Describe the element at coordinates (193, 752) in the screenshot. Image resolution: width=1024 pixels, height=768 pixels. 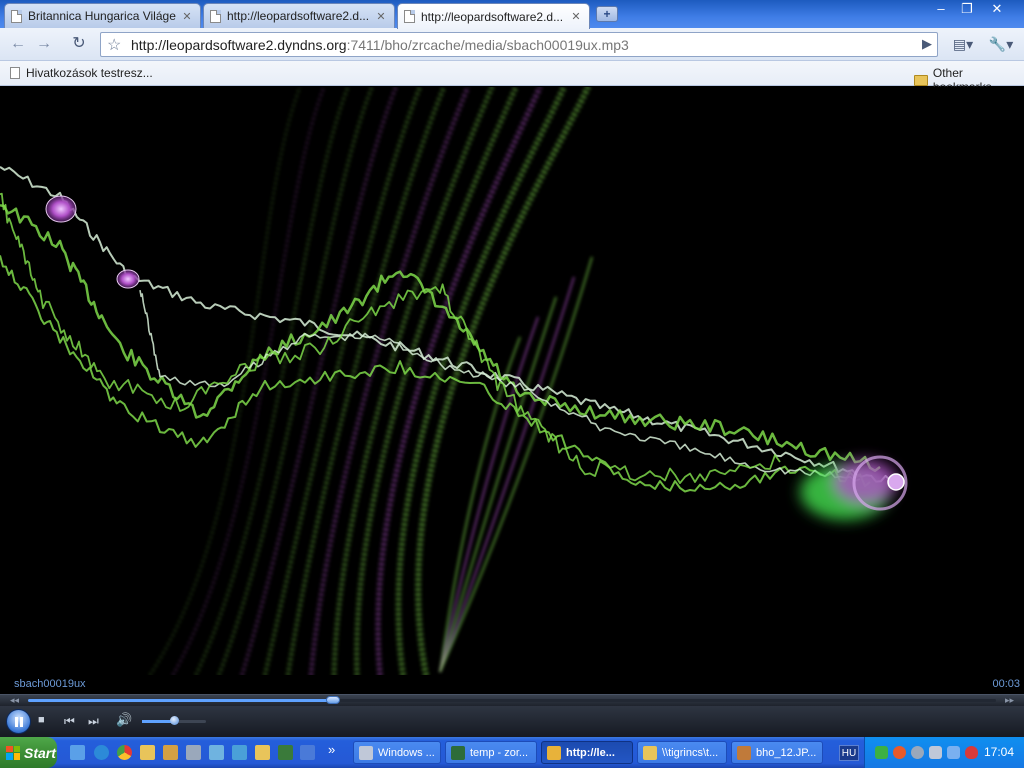
I see `tool-icon` at that location.